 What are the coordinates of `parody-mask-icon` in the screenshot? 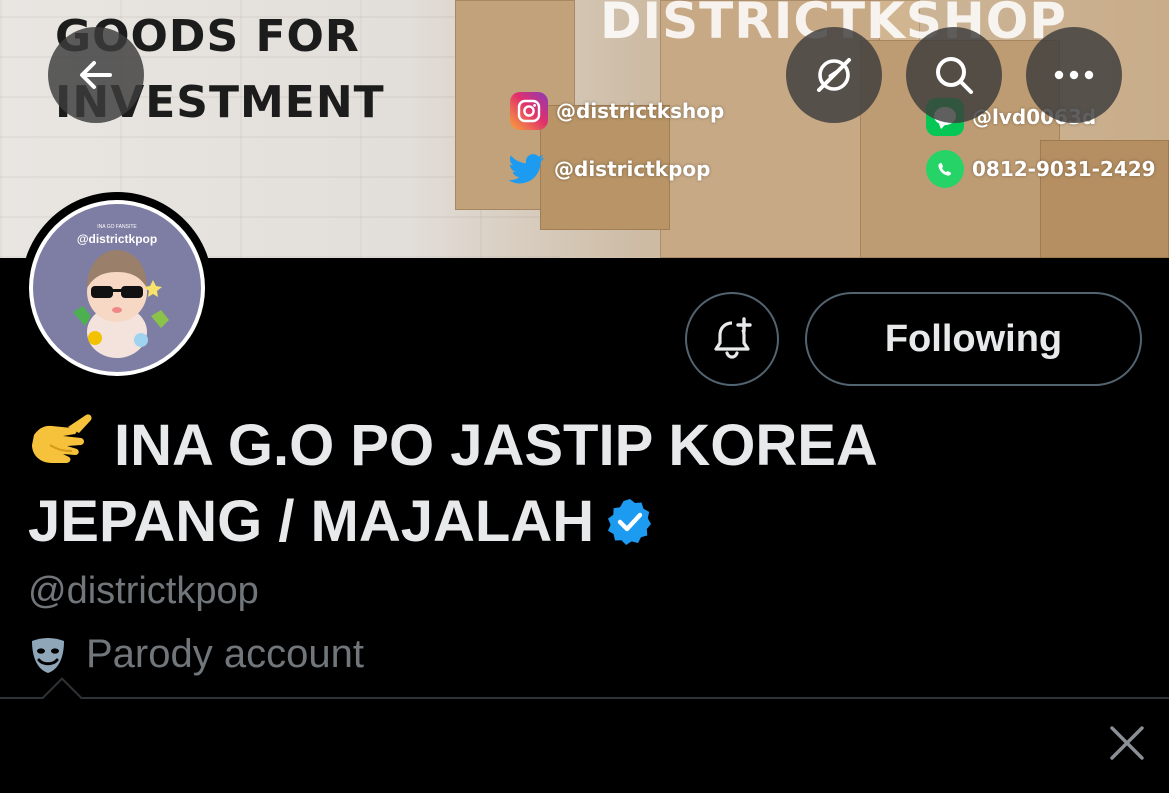 It's located at (48, 655).